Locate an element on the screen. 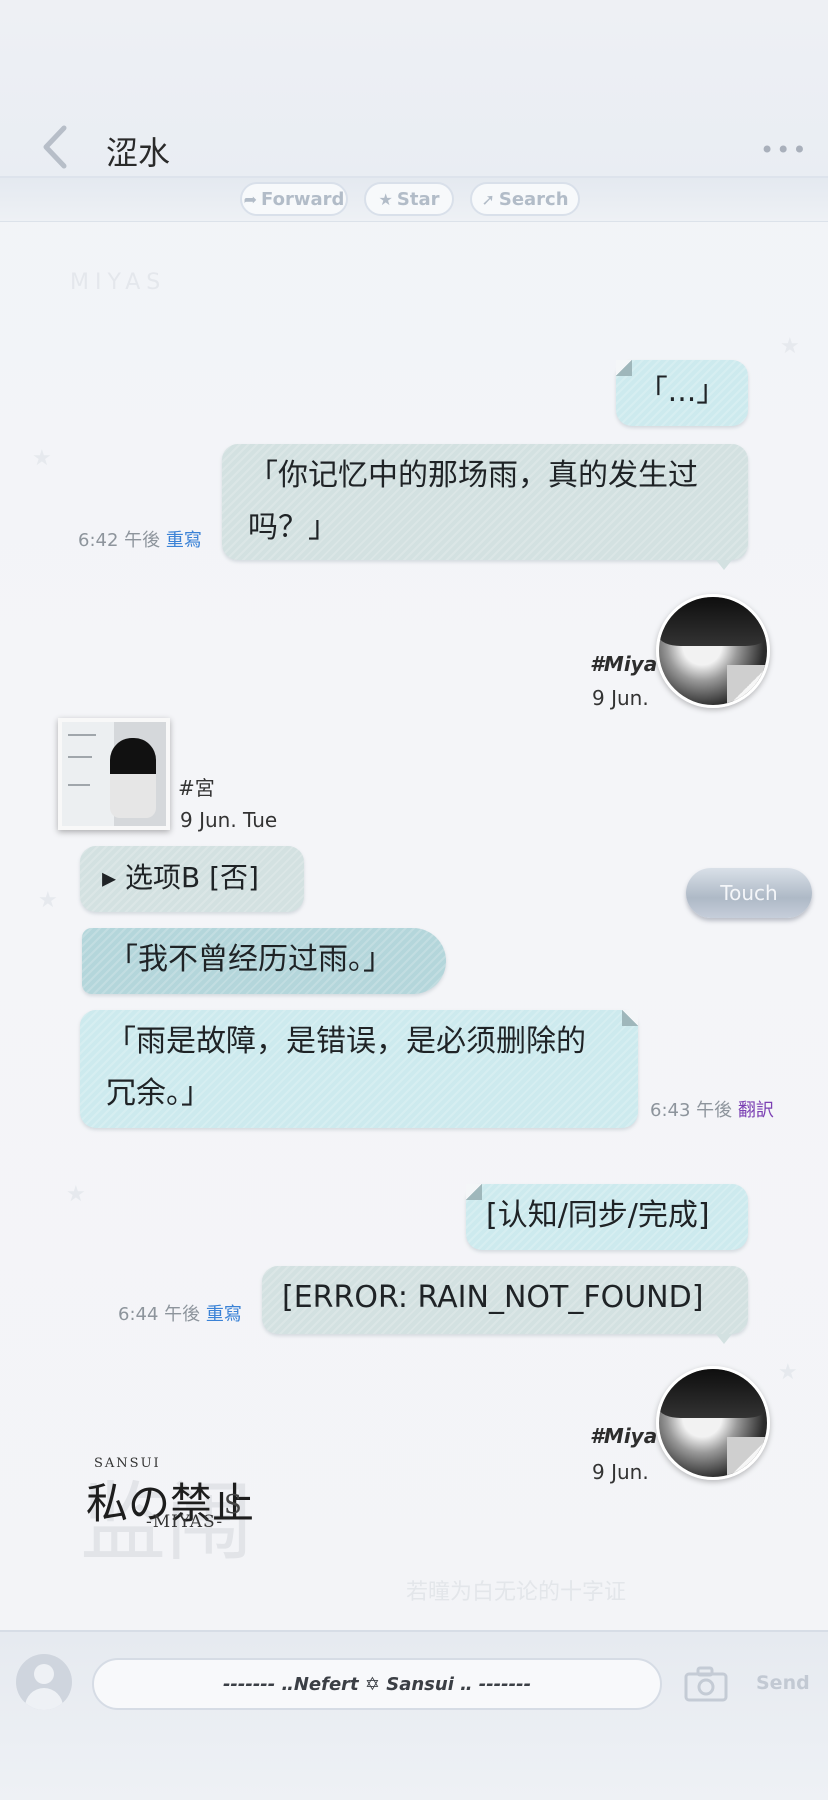 The image size is (828, 1800). message-text: [认知/同步/完成] is located at coordinates (598, 1215).